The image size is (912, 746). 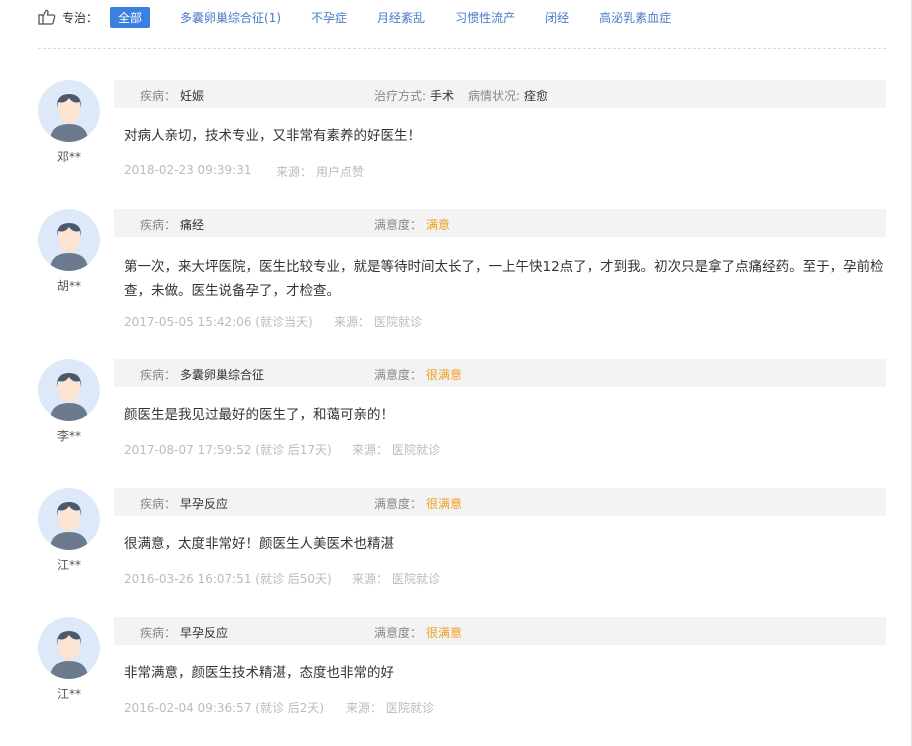 What do you see at coordinates (536, 96) in the screenshot?
I see `condition-value: 痊愈` at bounding box center [536, 96].